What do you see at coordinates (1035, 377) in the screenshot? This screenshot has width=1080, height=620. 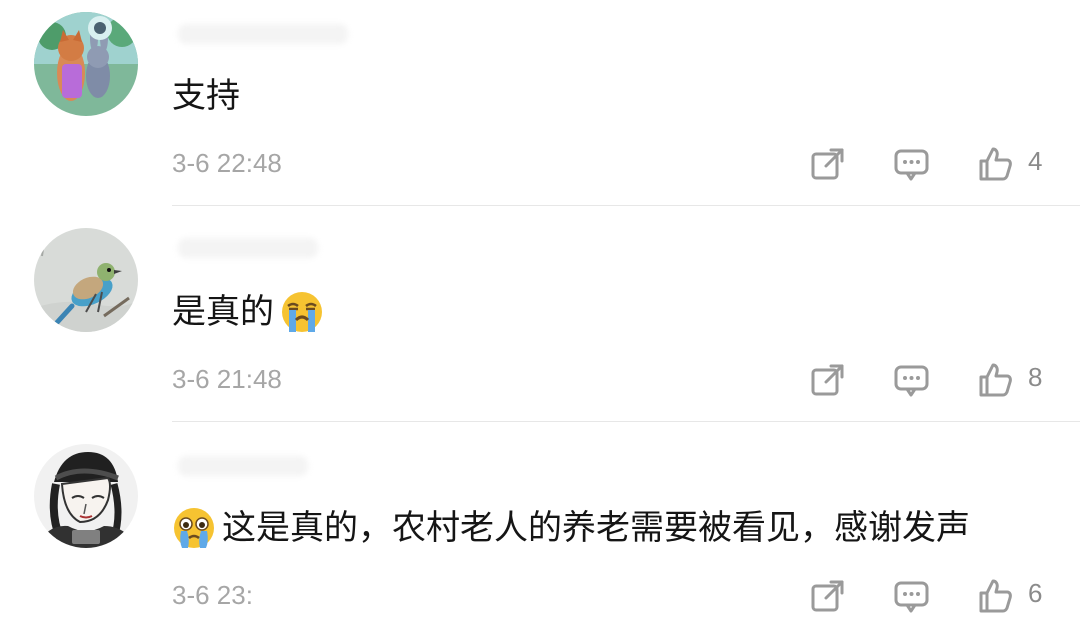 I see `like-count: 8` at bounding box center [1035, 377].